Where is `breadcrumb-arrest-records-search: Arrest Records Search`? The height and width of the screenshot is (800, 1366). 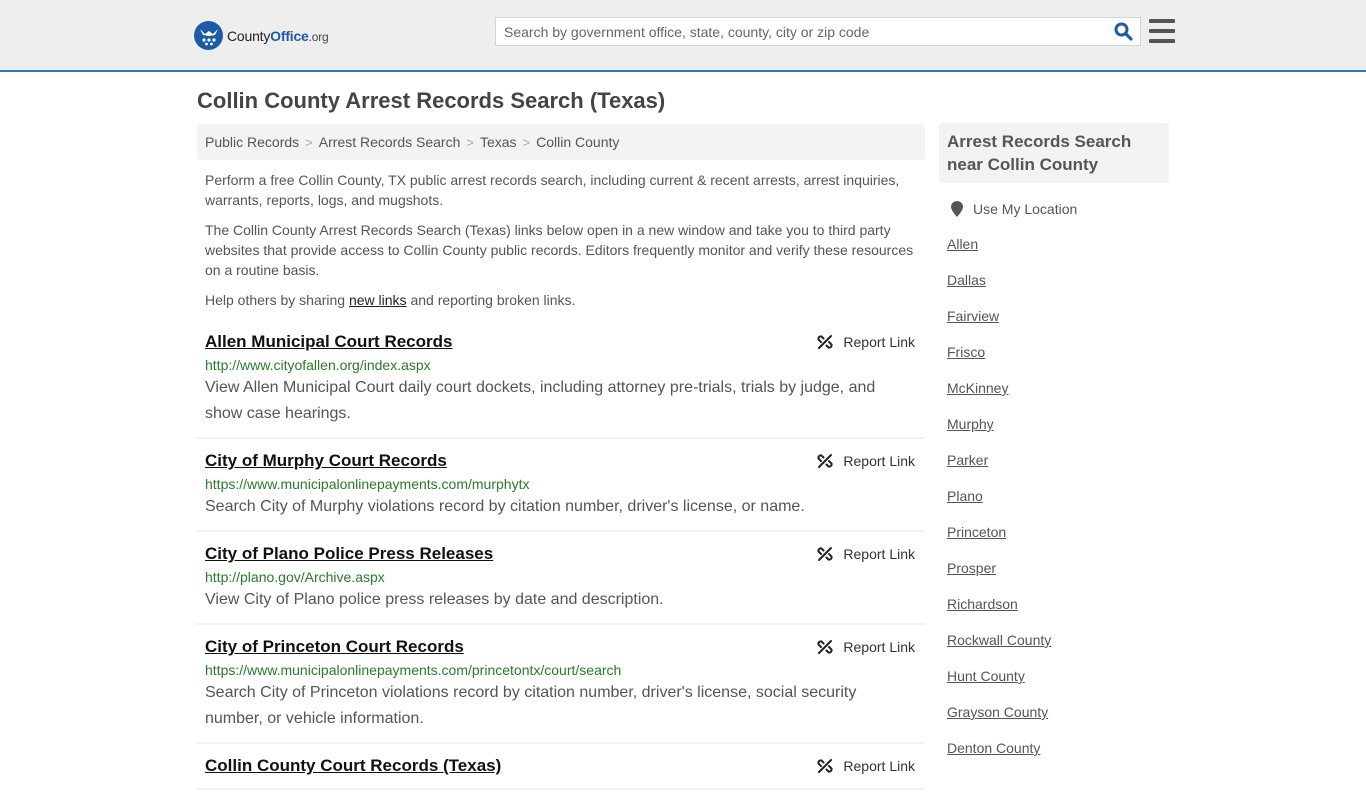
breadcrumb-arrest-records-search: Arrest Records Search is located at coordinates (390, 142).